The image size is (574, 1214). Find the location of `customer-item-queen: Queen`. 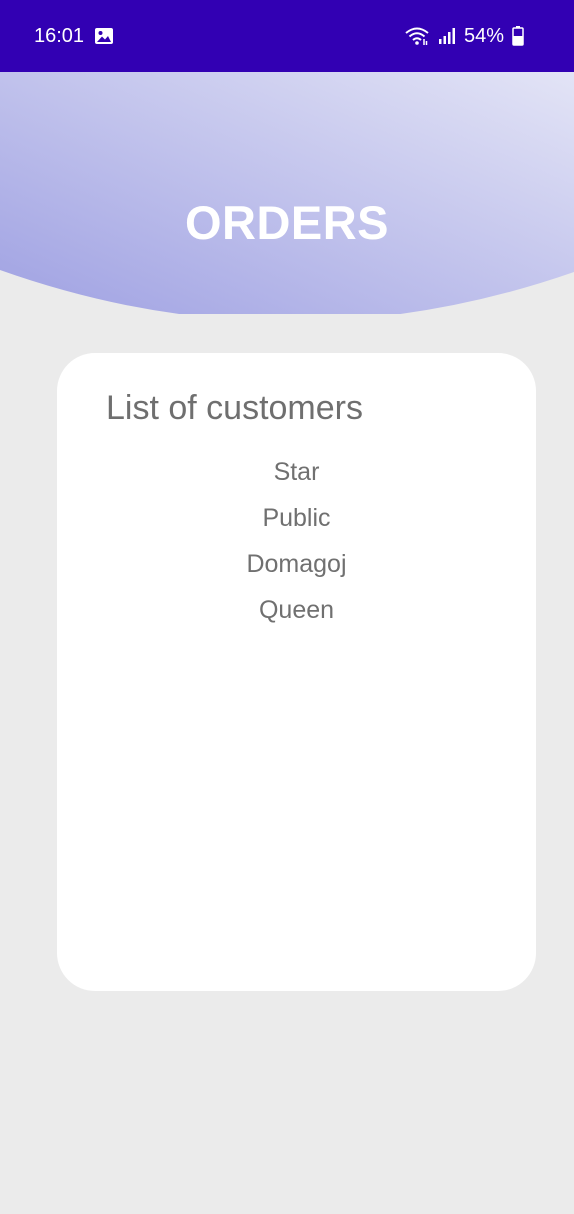

customer-item-queen: Queen is located at coordinates (296, 614).